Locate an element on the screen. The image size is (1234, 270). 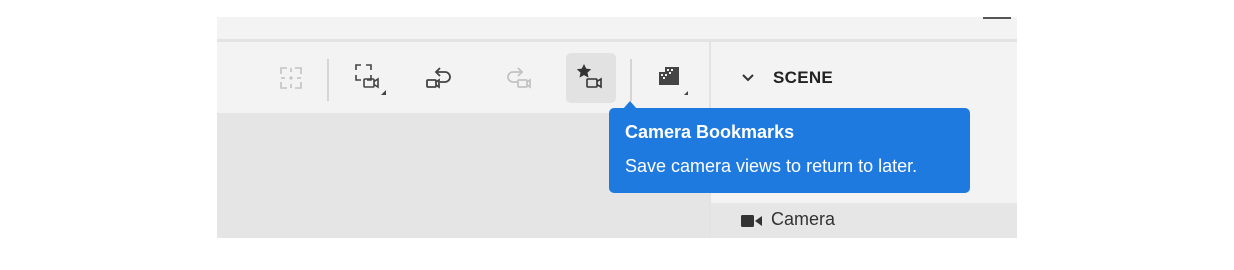
undo-camera-button is located at coordinates (440, 78).